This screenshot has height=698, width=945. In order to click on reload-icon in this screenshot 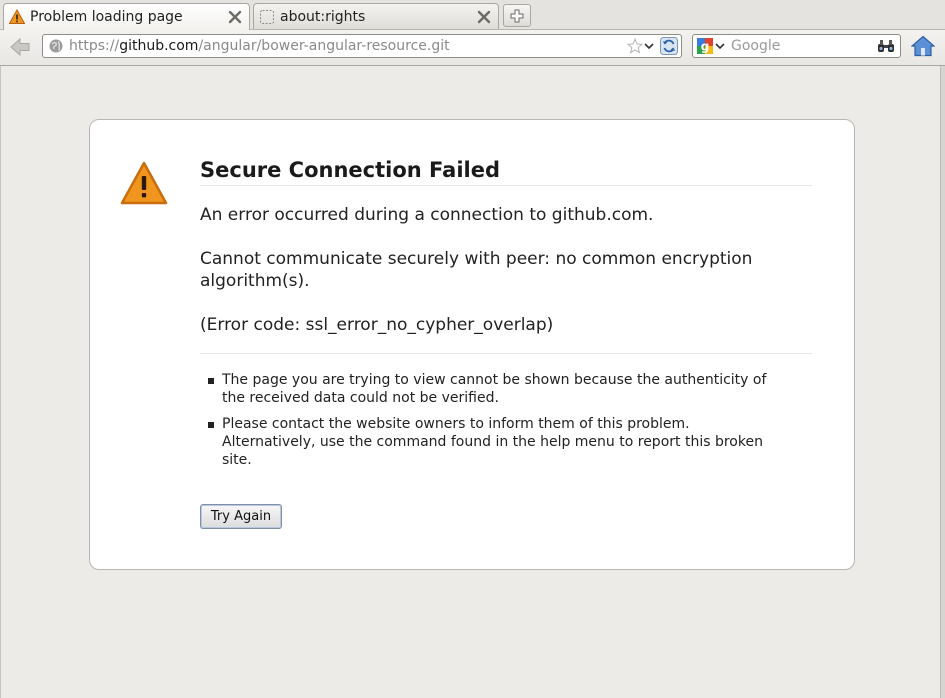, I will do `click(669, 46)`.